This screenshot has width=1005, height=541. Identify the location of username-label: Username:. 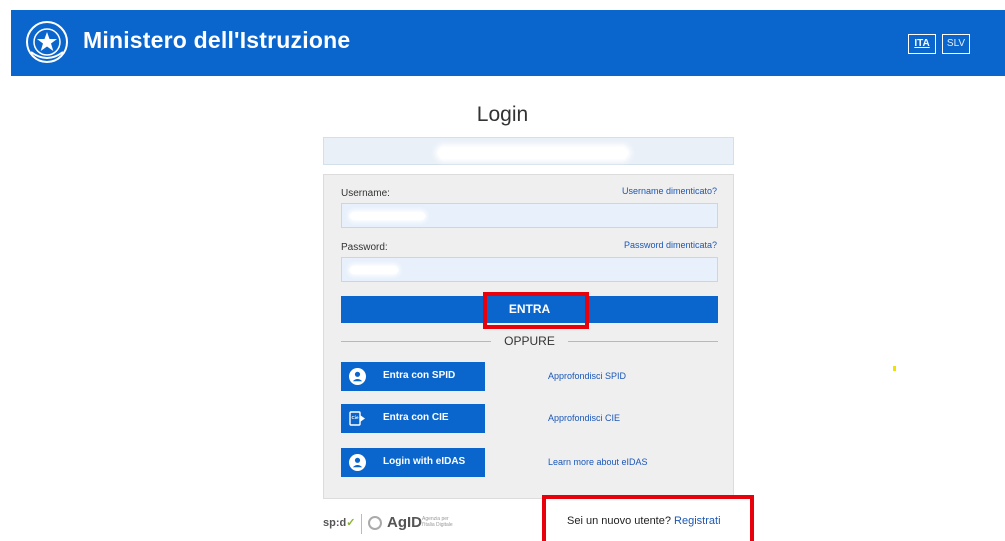
(365, 193).